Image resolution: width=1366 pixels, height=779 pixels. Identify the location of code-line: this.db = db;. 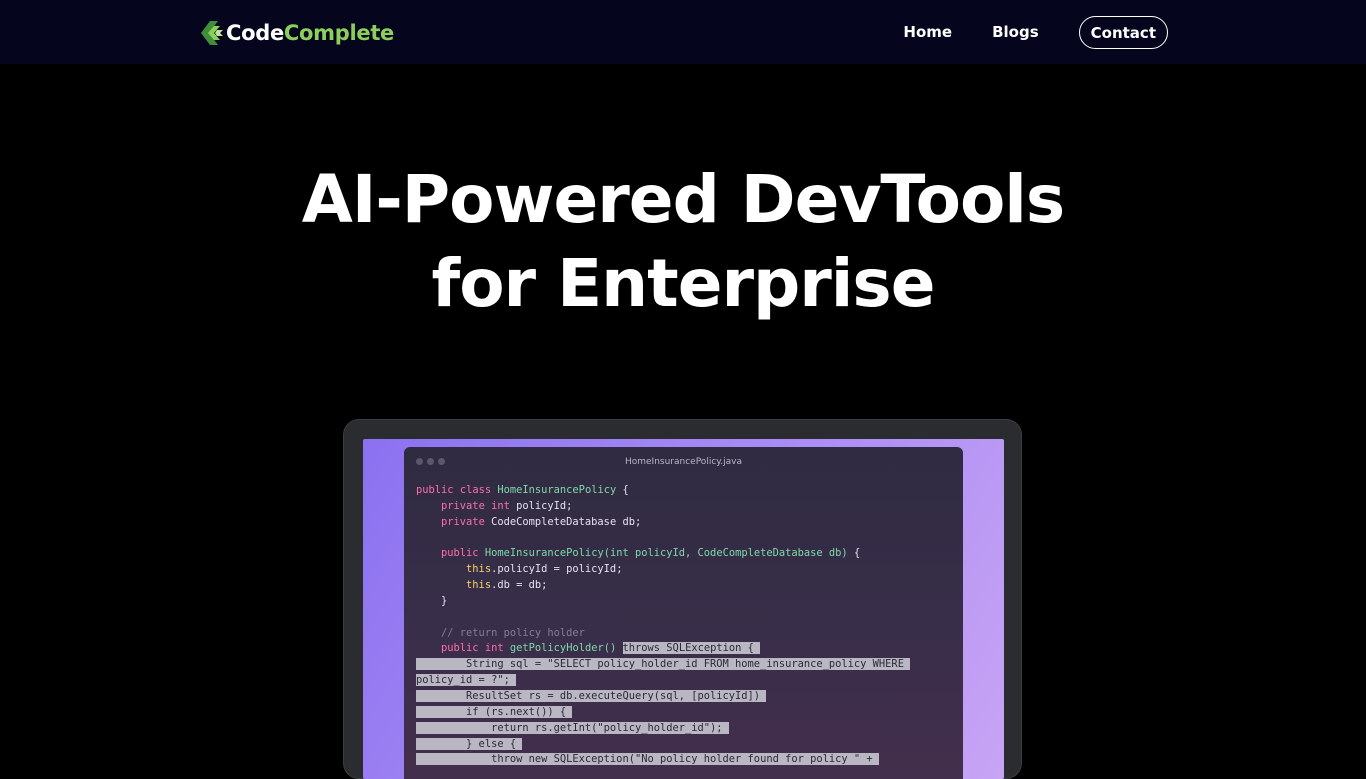
(507, 585).